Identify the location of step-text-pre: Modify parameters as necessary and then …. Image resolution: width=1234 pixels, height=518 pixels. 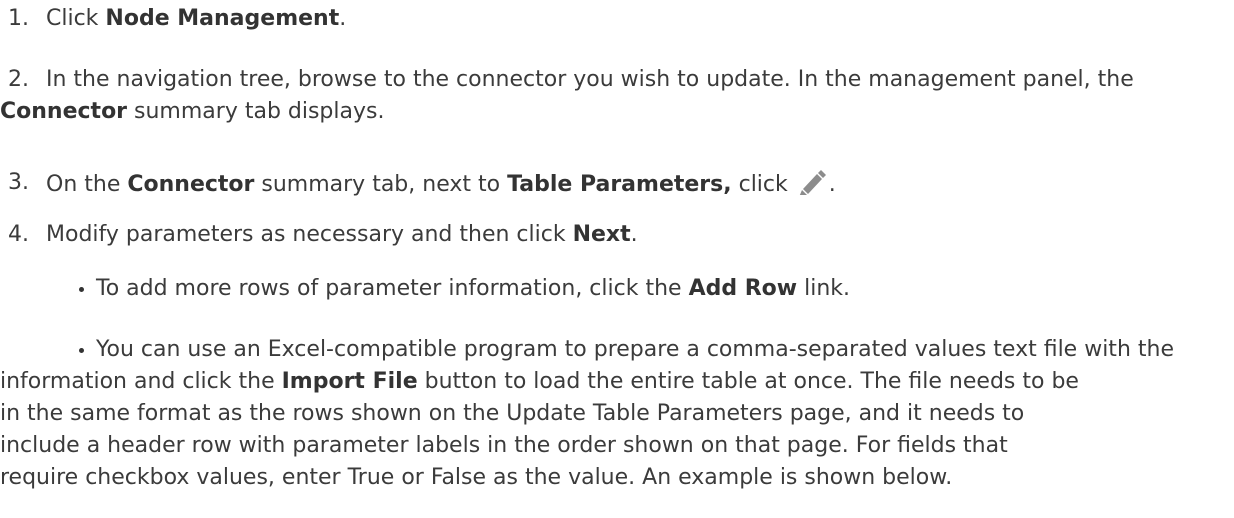
(309, 234).